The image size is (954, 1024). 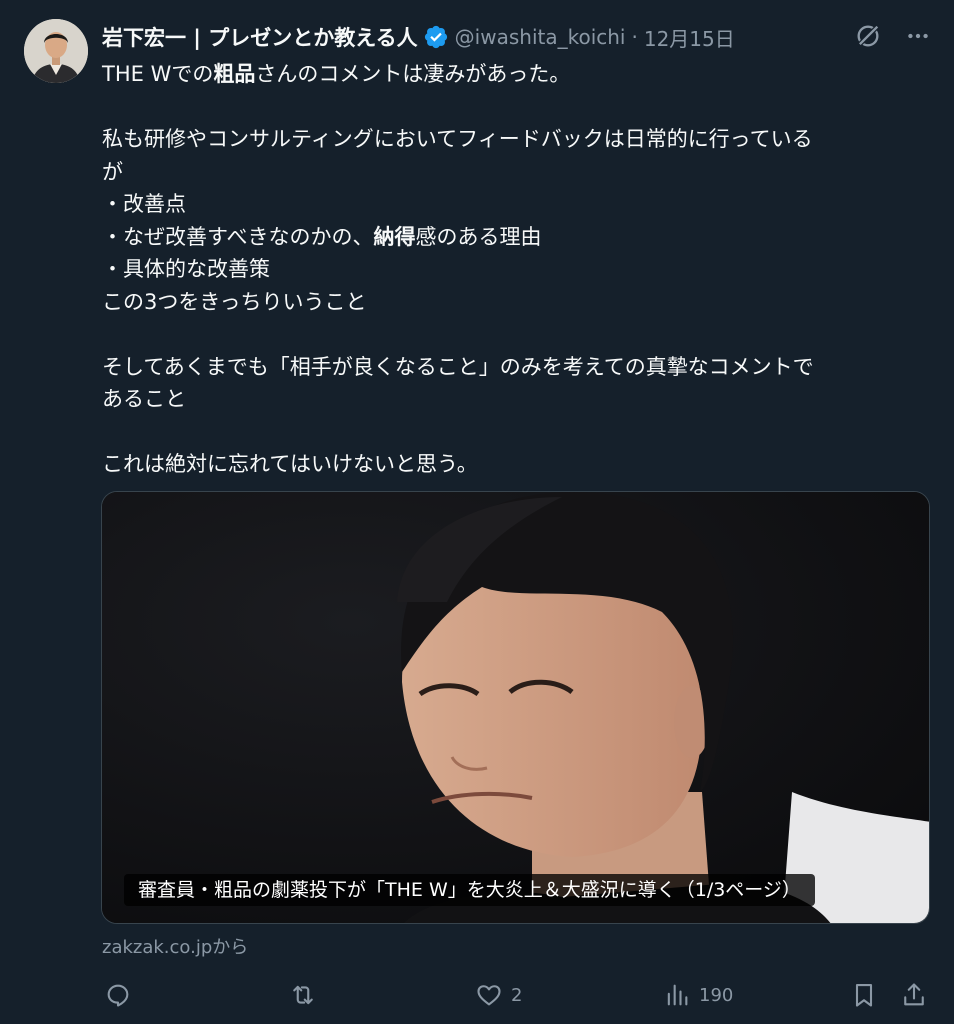 What do you see at coordinates (469, 890) in the screenshot?
I see `card-caption: 審査員・粗品の劇薬投下が「THE W」を大炎上＆大盛況に導く（1/3ページ）` at bounding box center [469, 890].